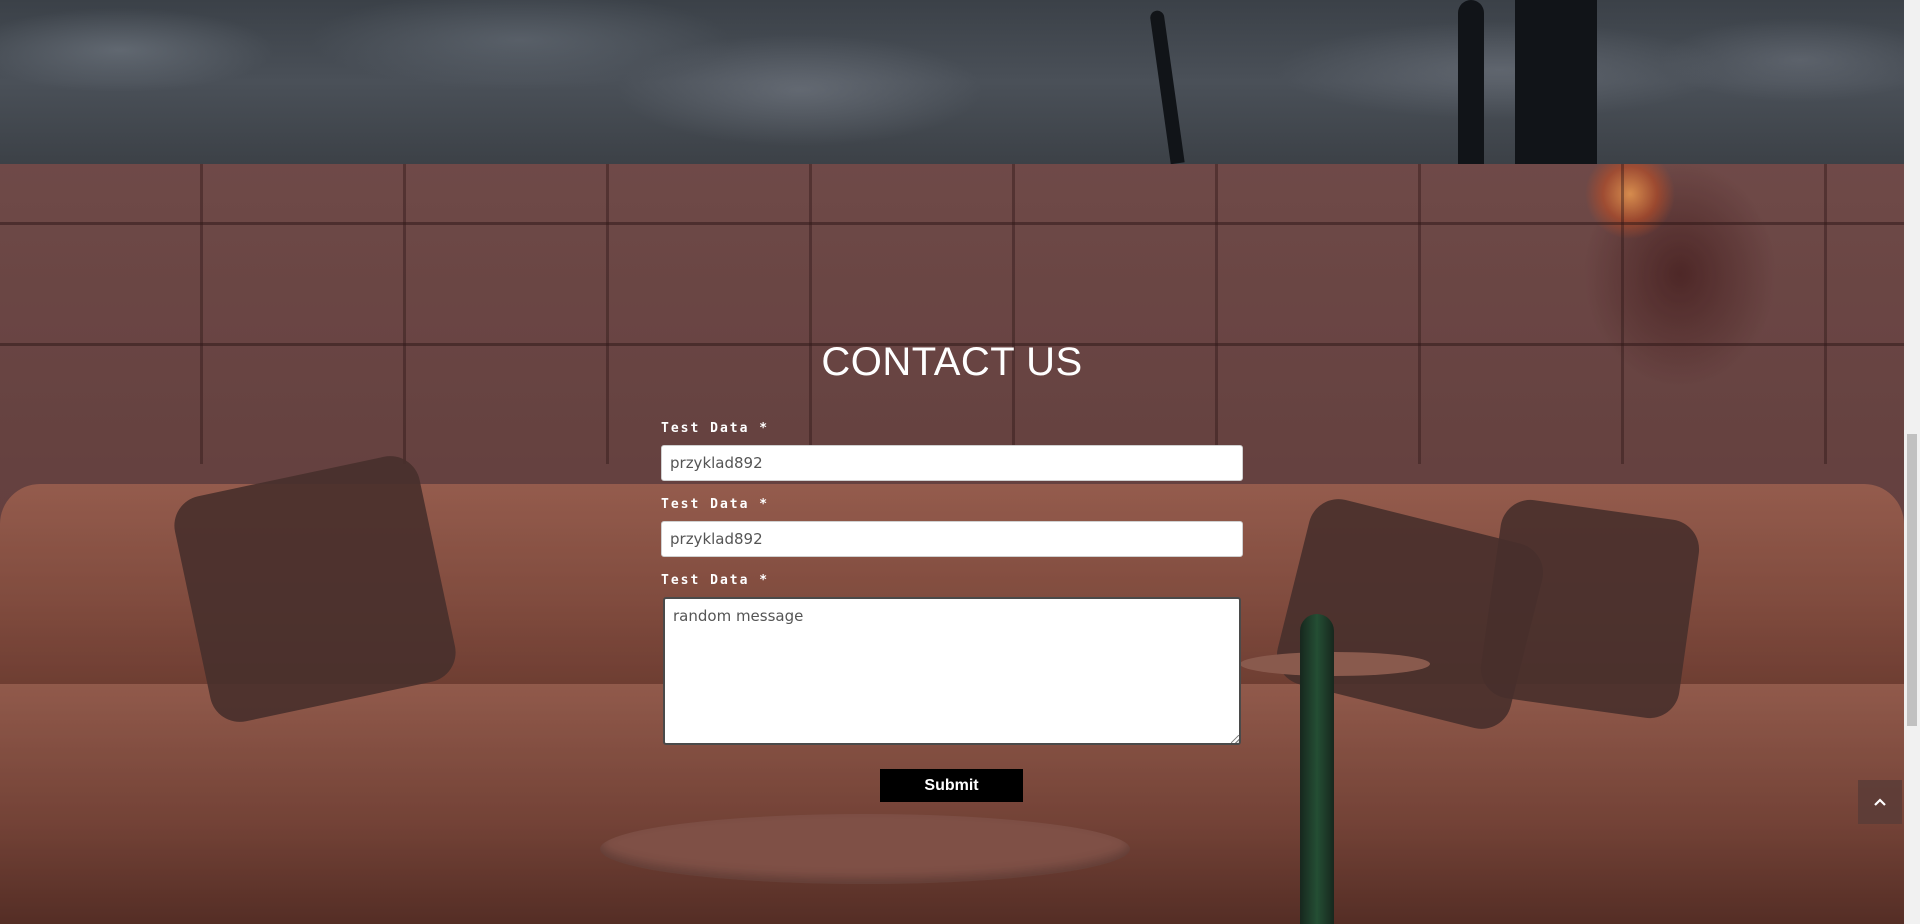 The height and width of the screenshot is (924, 1920). I want to click on scrollbar-thumb, so click(1912, 580).